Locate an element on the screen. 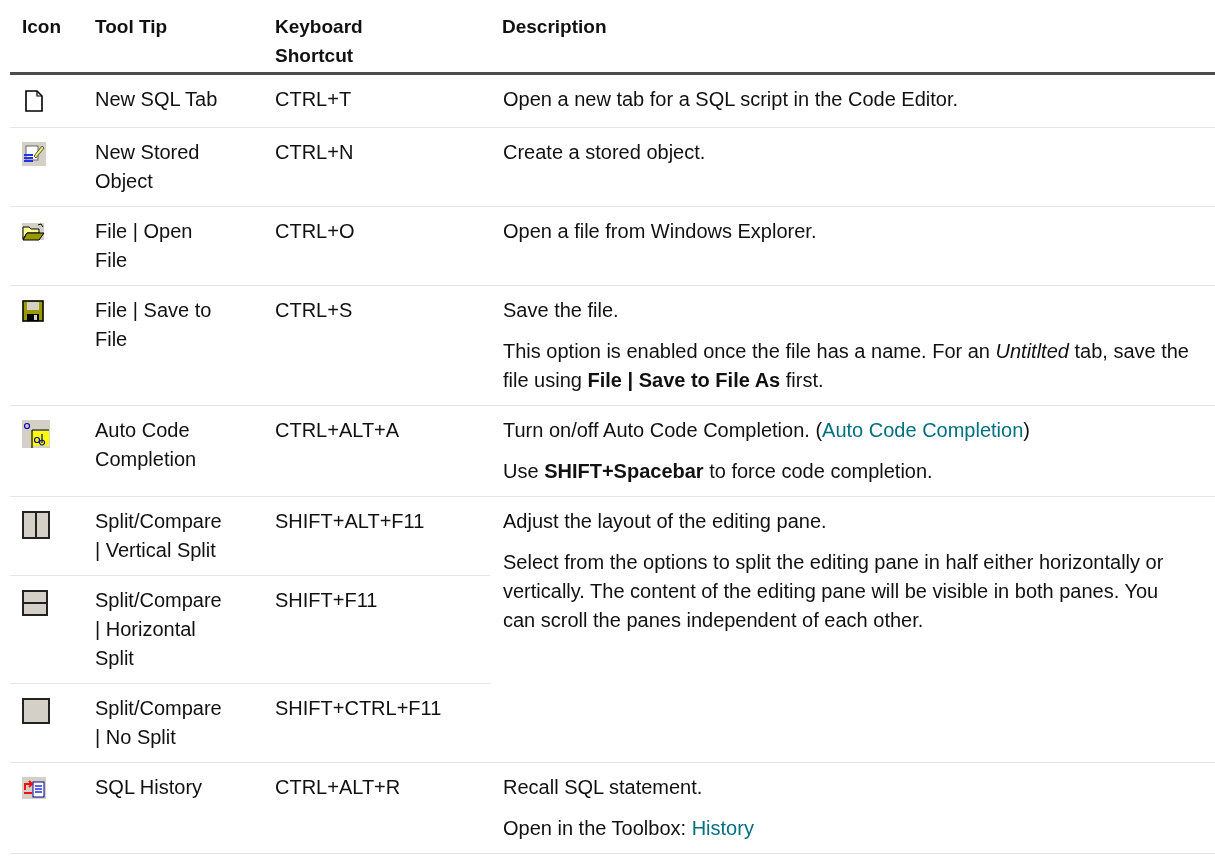  description-text: Turn on/off Auto Code Completion. (Auto Code Completion) is located at coordinates (767, 430).